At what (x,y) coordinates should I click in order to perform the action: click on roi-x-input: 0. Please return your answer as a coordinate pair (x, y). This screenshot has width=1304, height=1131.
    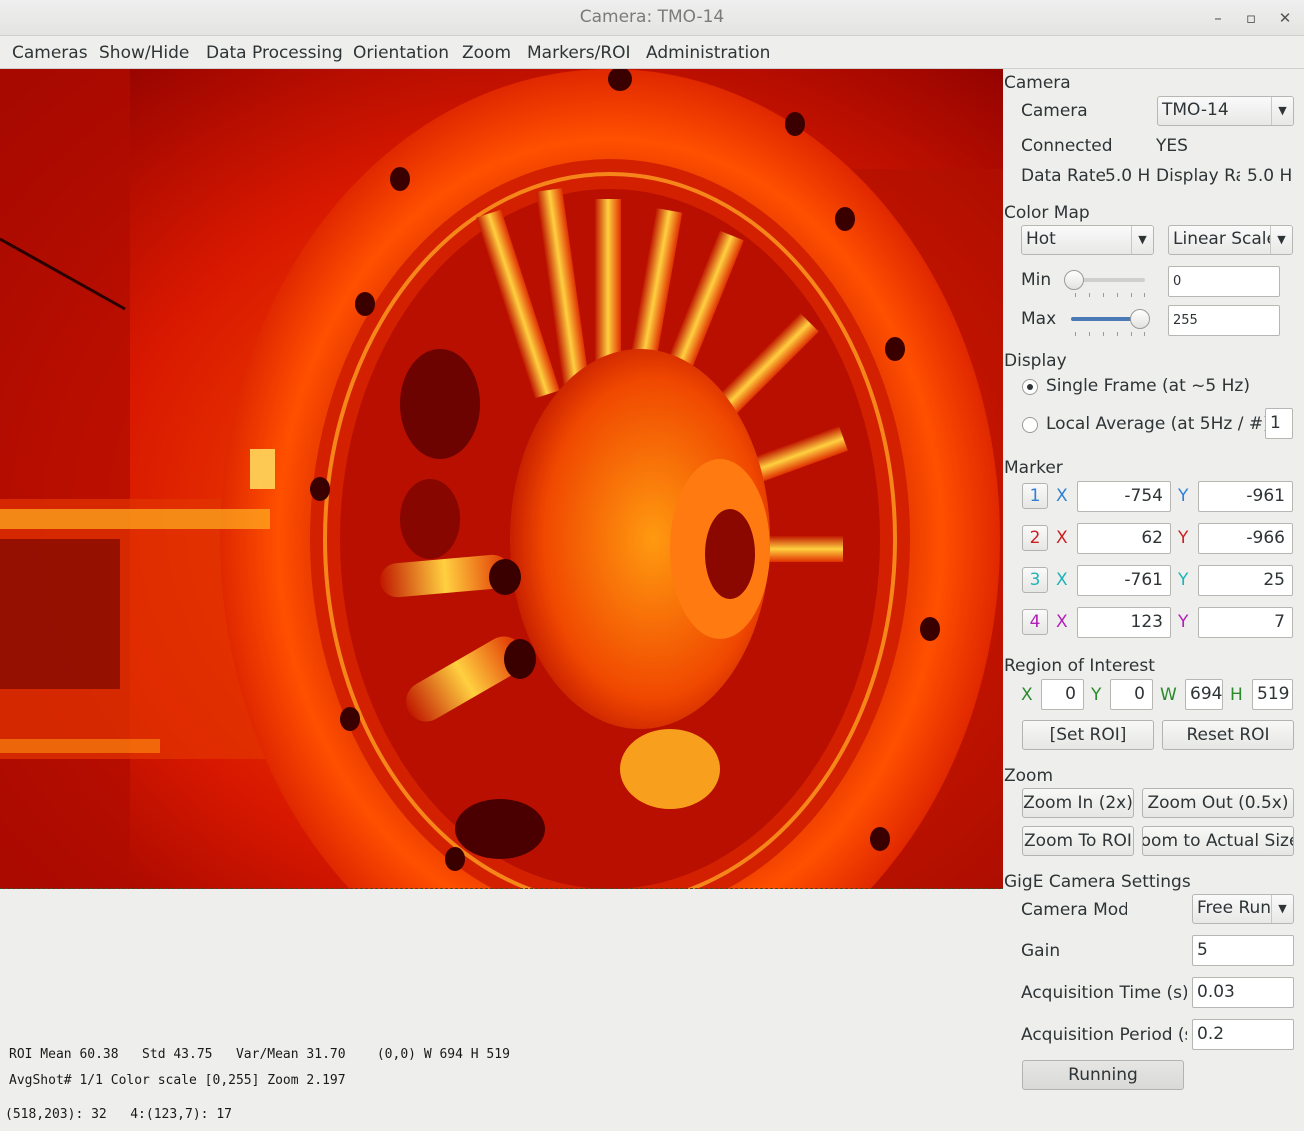
    Looking at the image, I should click on (1062, 694).